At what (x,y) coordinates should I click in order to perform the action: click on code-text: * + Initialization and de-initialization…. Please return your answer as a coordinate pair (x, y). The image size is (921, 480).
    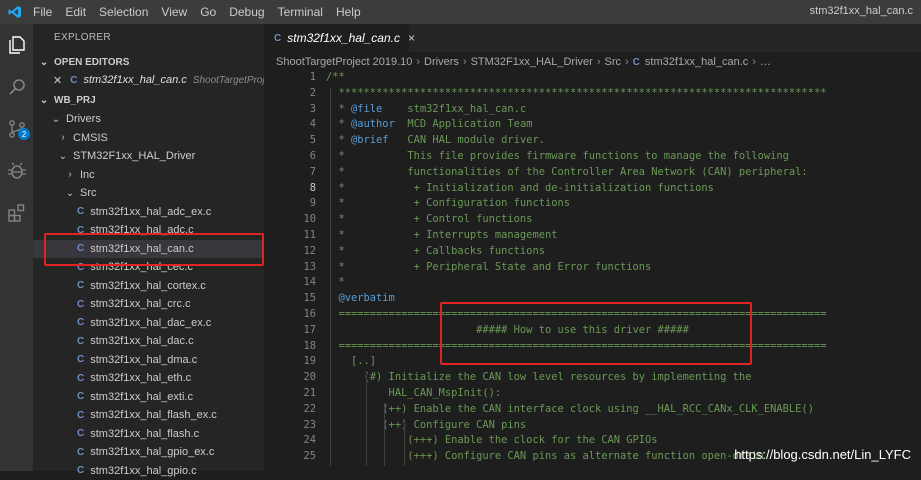
    Looking at the image, I should click on (520, 187).